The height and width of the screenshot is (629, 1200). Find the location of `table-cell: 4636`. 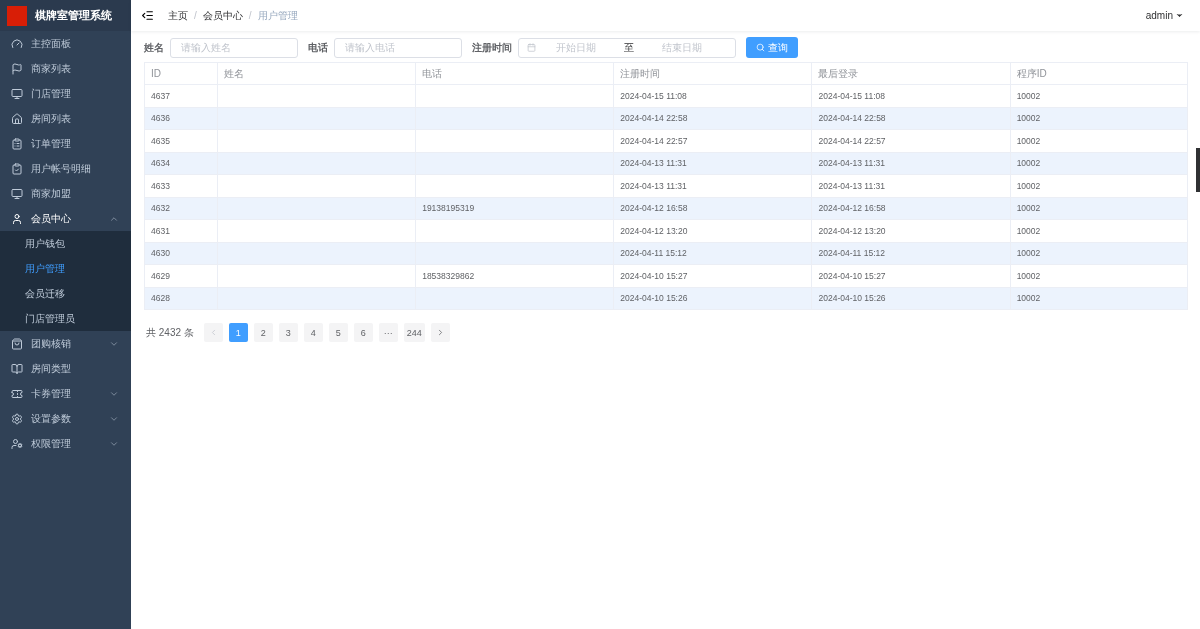

table-cell: 4636 is located at coordinates (181, 118).